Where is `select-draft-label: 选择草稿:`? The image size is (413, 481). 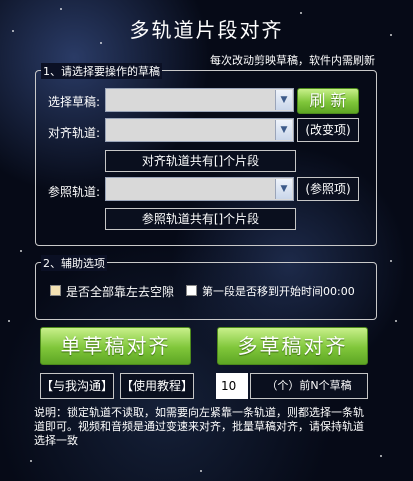 select-draft-label: 选择草稿: is located at coordinates (74, 102).